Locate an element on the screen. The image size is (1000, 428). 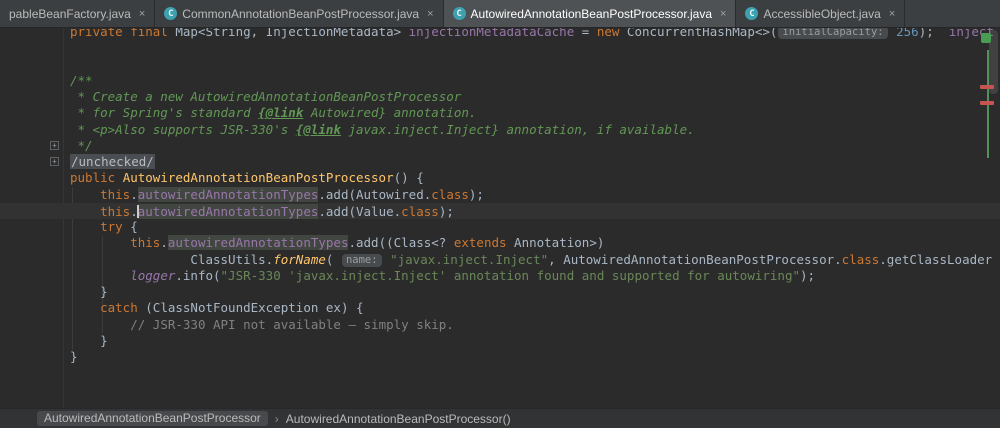
tab-label: CommonAnnotationBeanPostProcessor.java is located at coordinates (301, 13).